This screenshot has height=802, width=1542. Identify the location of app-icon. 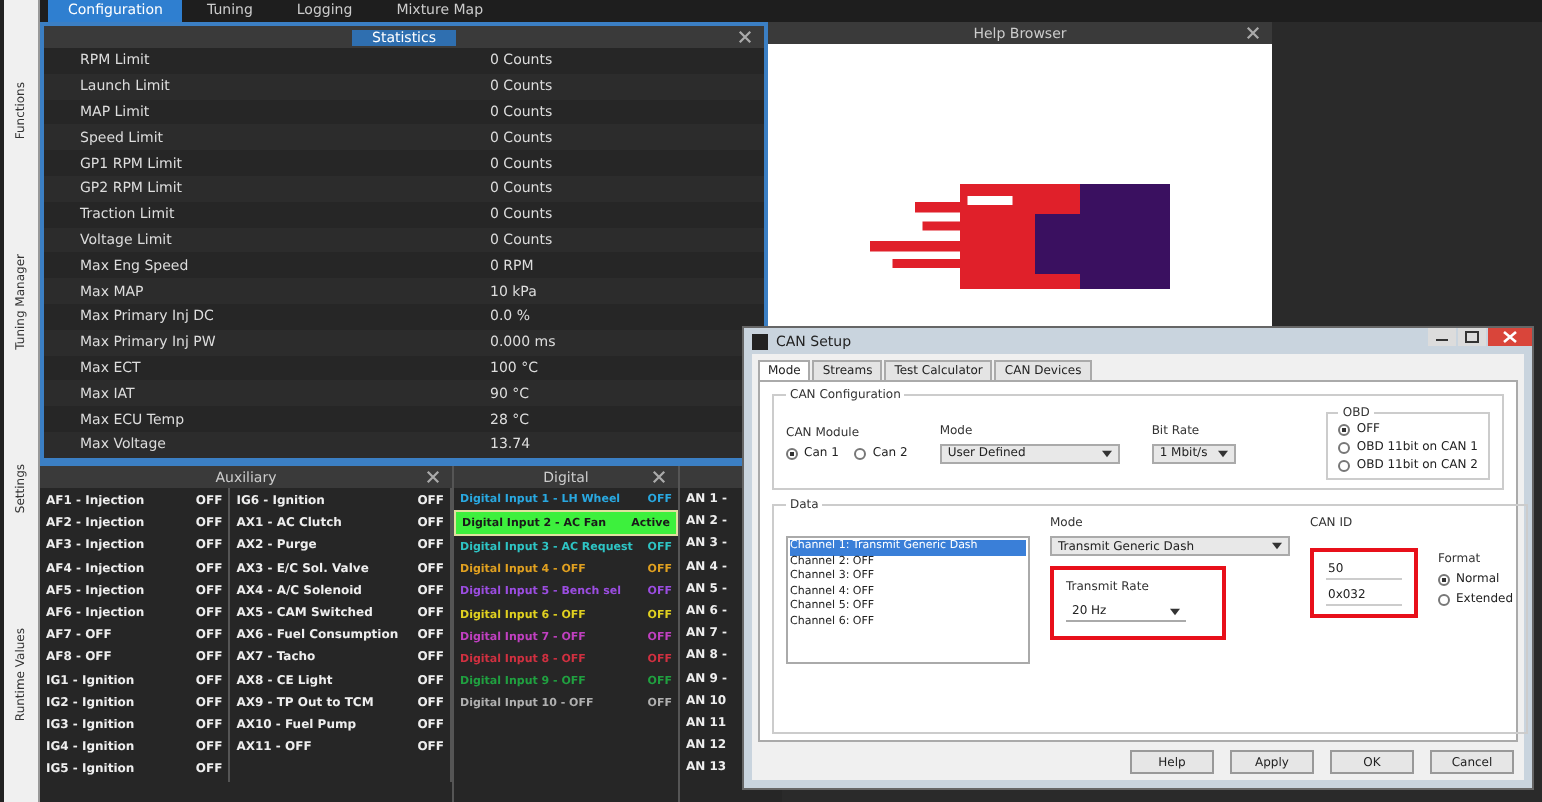
(760, 341).